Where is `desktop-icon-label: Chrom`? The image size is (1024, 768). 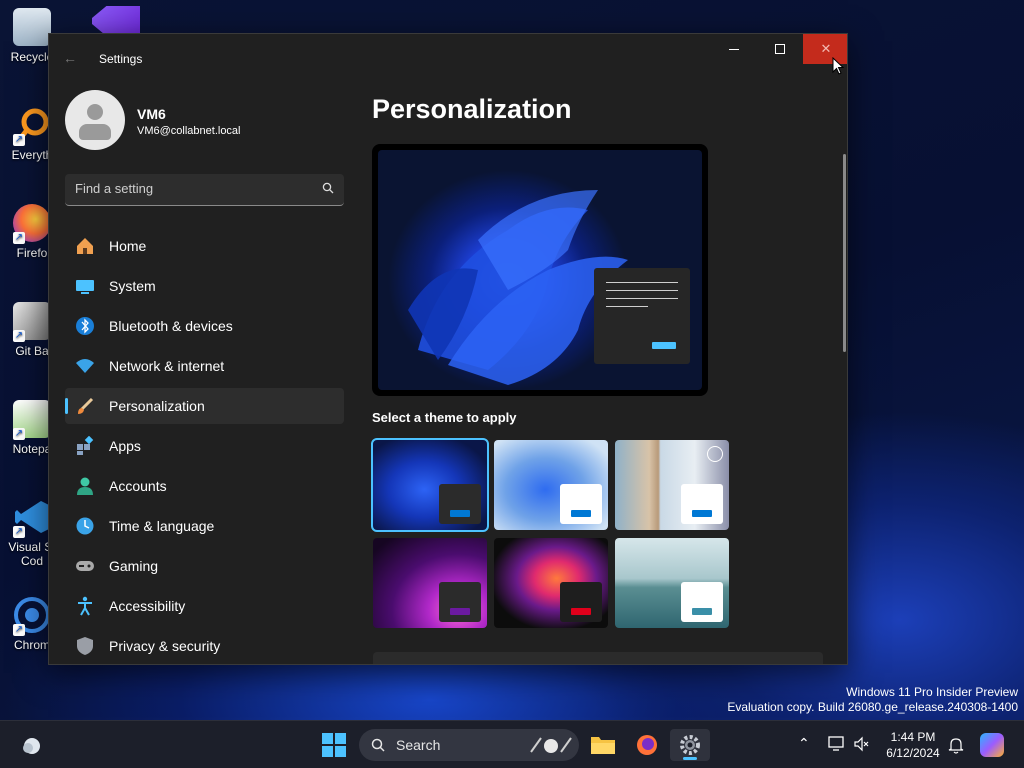 desktop-icon-label: Chrom is located at coordinates (31, 645).